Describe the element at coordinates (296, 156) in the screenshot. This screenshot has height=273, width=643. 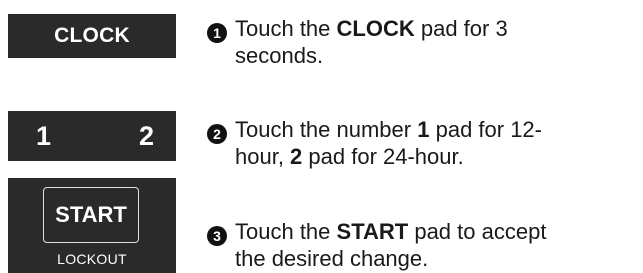
I see `step-2-bold-2: 2` at that location.